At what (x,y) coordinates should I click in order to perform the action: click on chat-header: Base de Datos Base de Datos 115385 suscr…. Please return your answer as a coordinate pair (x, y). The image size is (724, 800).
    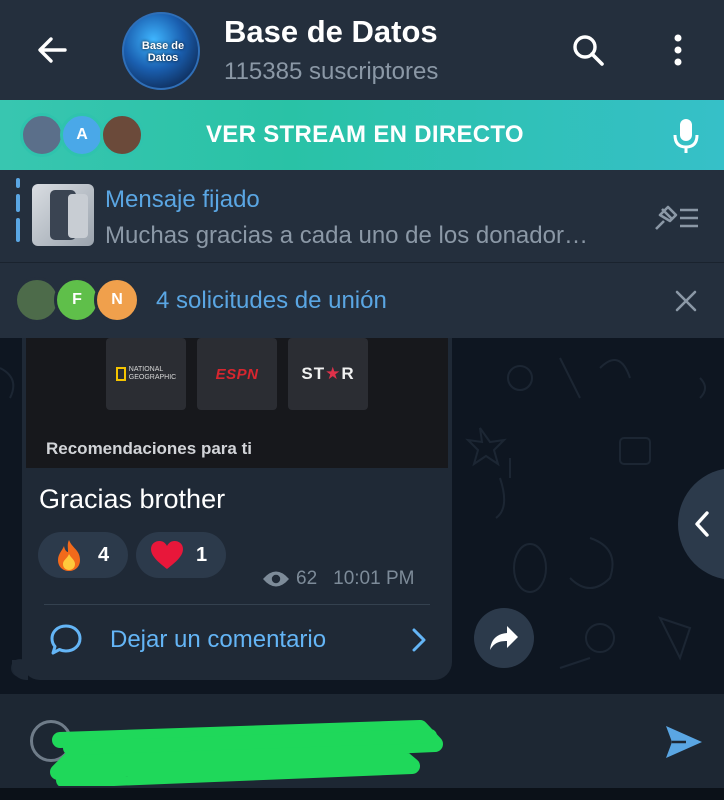
    Looking at the image, I should click on (362, 50).